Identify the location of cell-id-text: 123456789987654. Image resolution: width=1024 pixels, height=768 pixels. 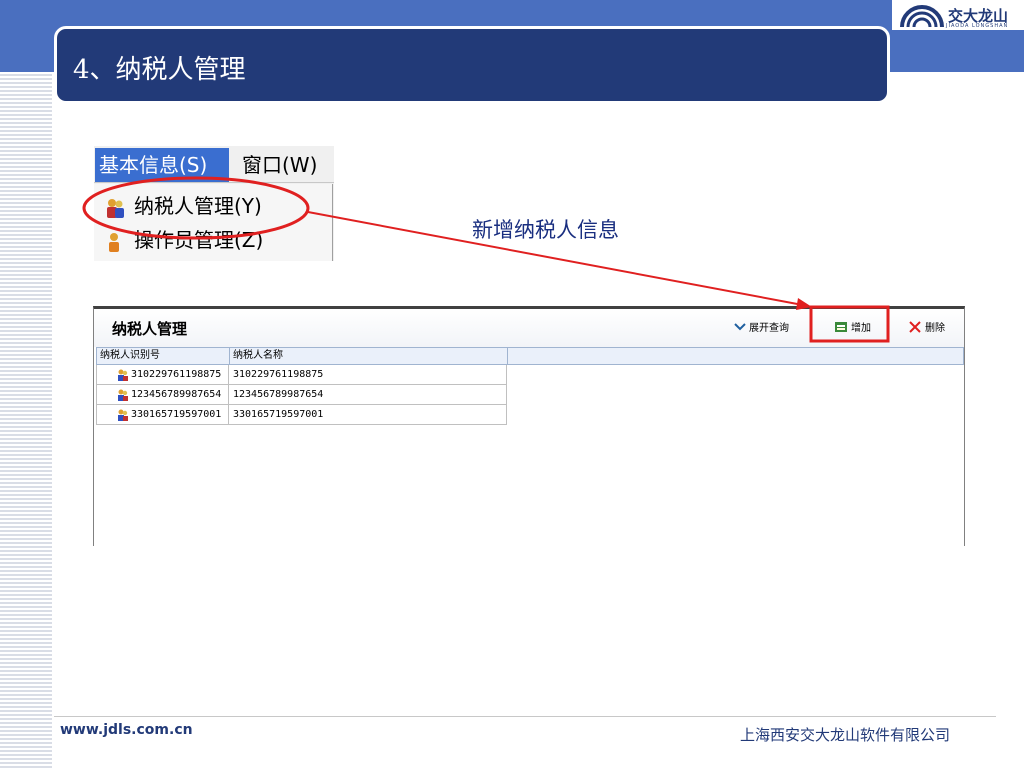
(176, 394).